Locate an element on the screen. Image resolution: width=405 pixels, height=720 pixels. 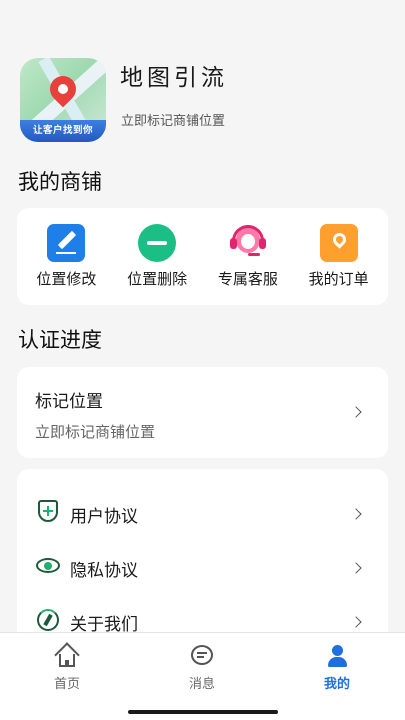
message-icon is located at coordinates (202, 656).